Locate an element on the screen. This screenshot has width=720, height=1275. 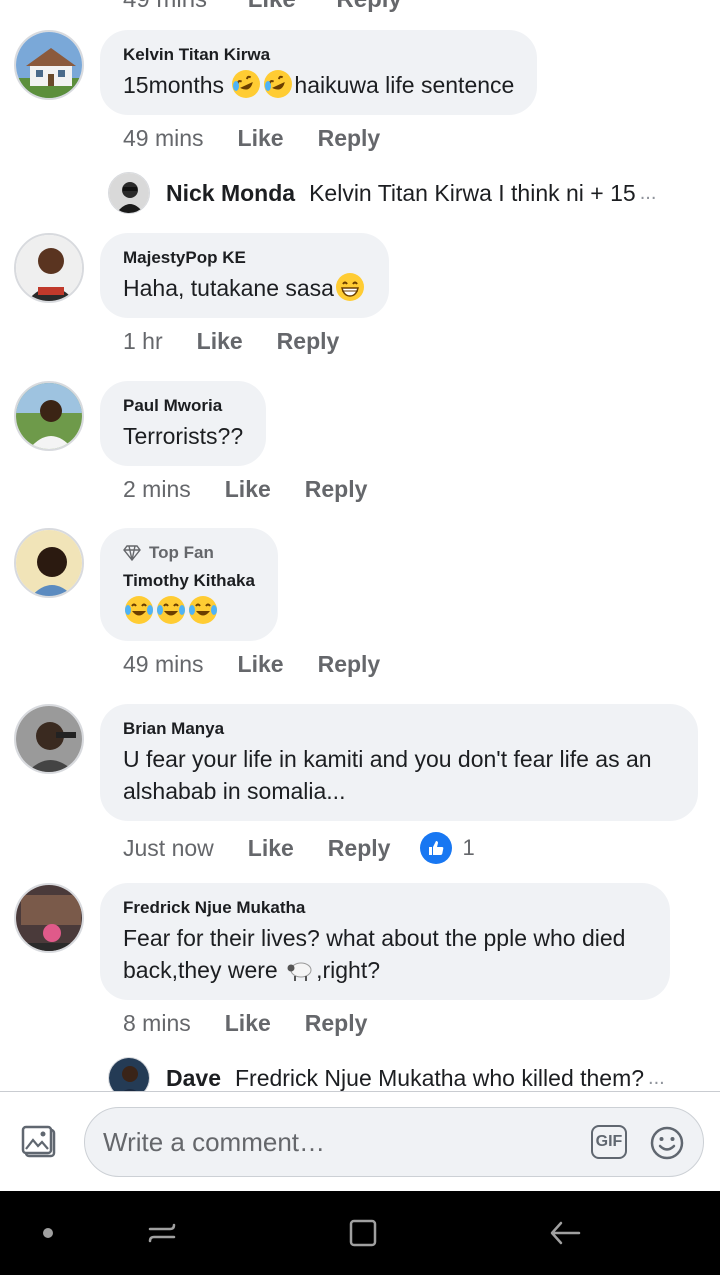
dot-icon is located at coordinates (48, 1233).